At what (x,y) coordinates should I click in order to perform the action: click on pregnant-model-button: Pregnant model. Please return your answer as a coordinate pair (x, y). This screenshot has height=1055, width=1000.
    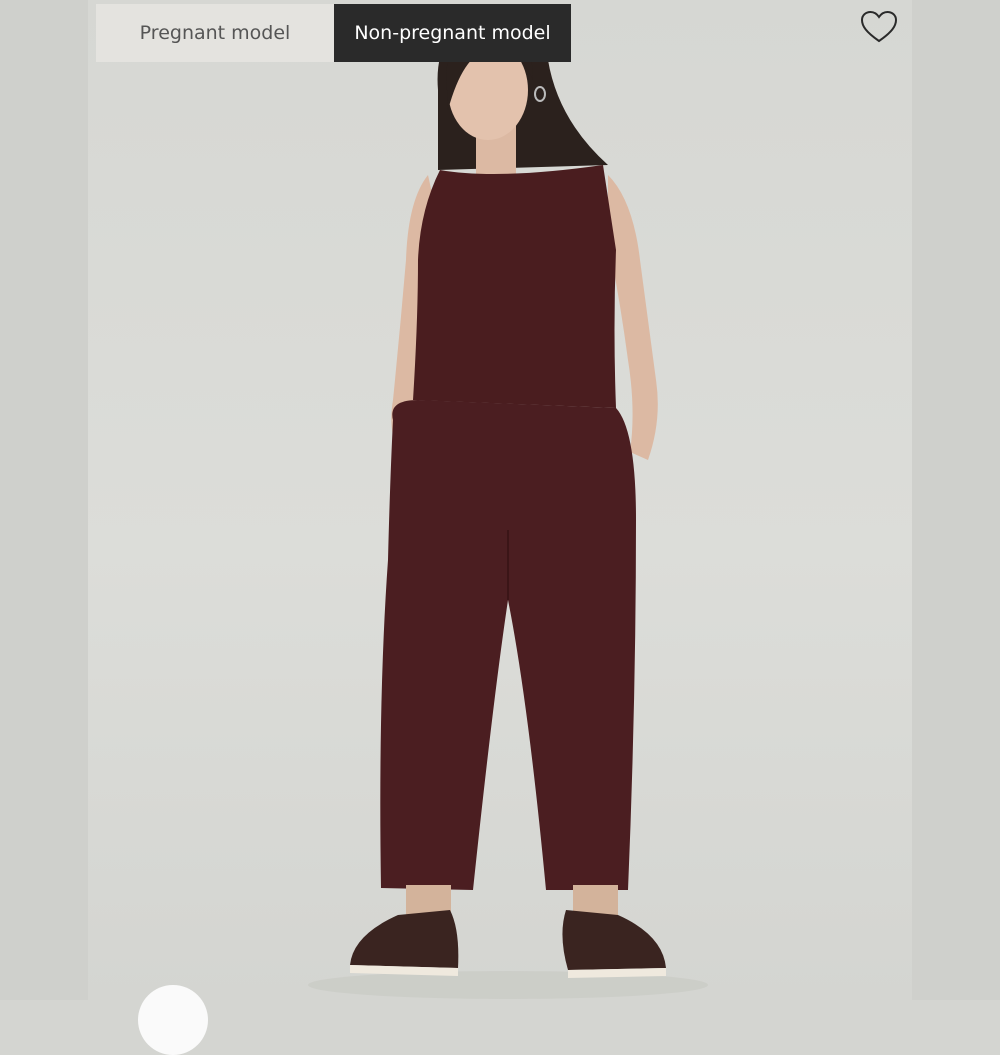
    Looking at the image, I should click on (215, 33).